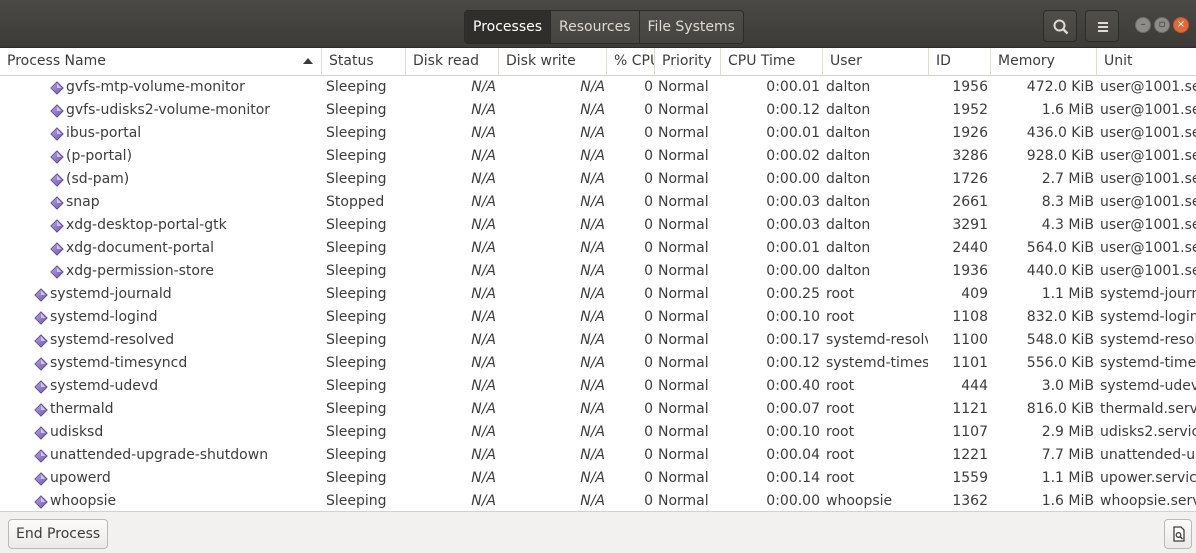 This screenshot has width=1196, height=553. I want to click on minimize-button: –, so click(1143, 25).